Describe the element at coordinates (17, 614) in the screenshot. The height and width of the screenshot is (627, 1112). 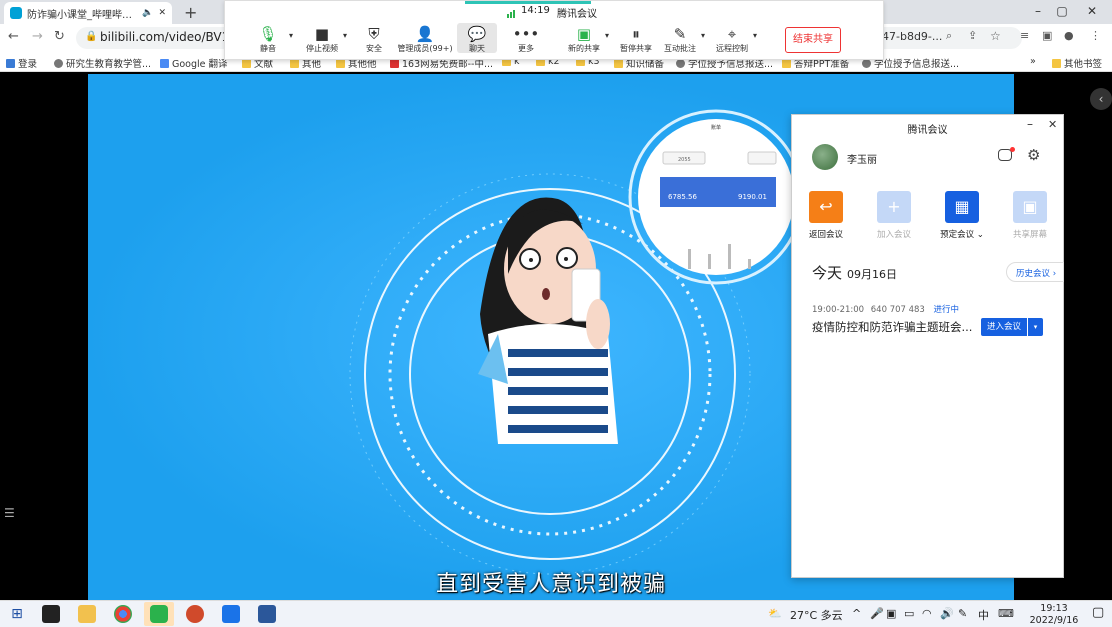
I see `start-windows-icon: ⊞` at that location.